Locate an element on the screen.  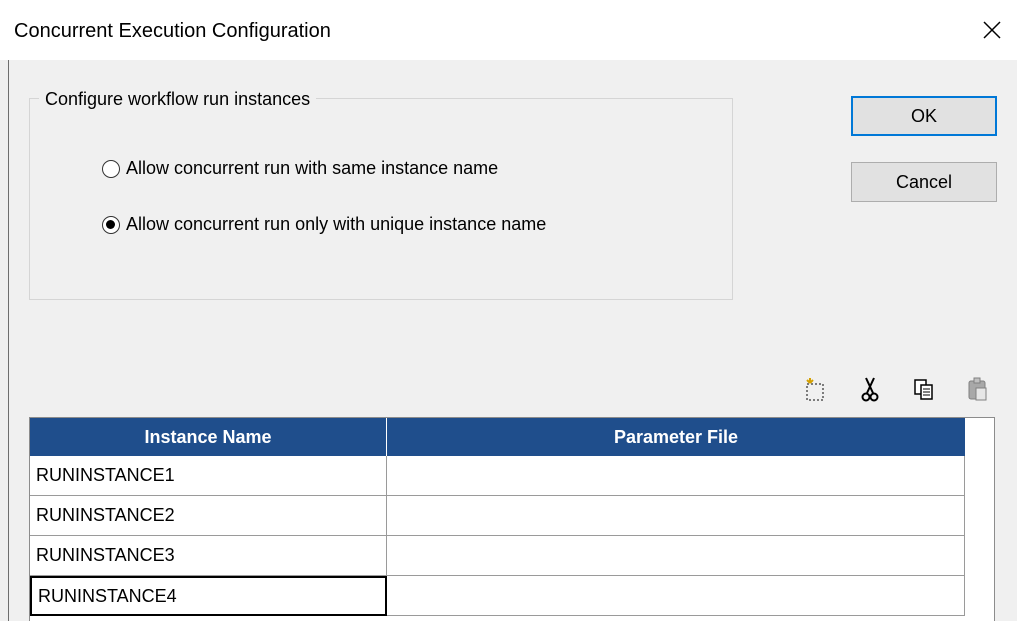
paste-icon is located at coordinates (978, 389).